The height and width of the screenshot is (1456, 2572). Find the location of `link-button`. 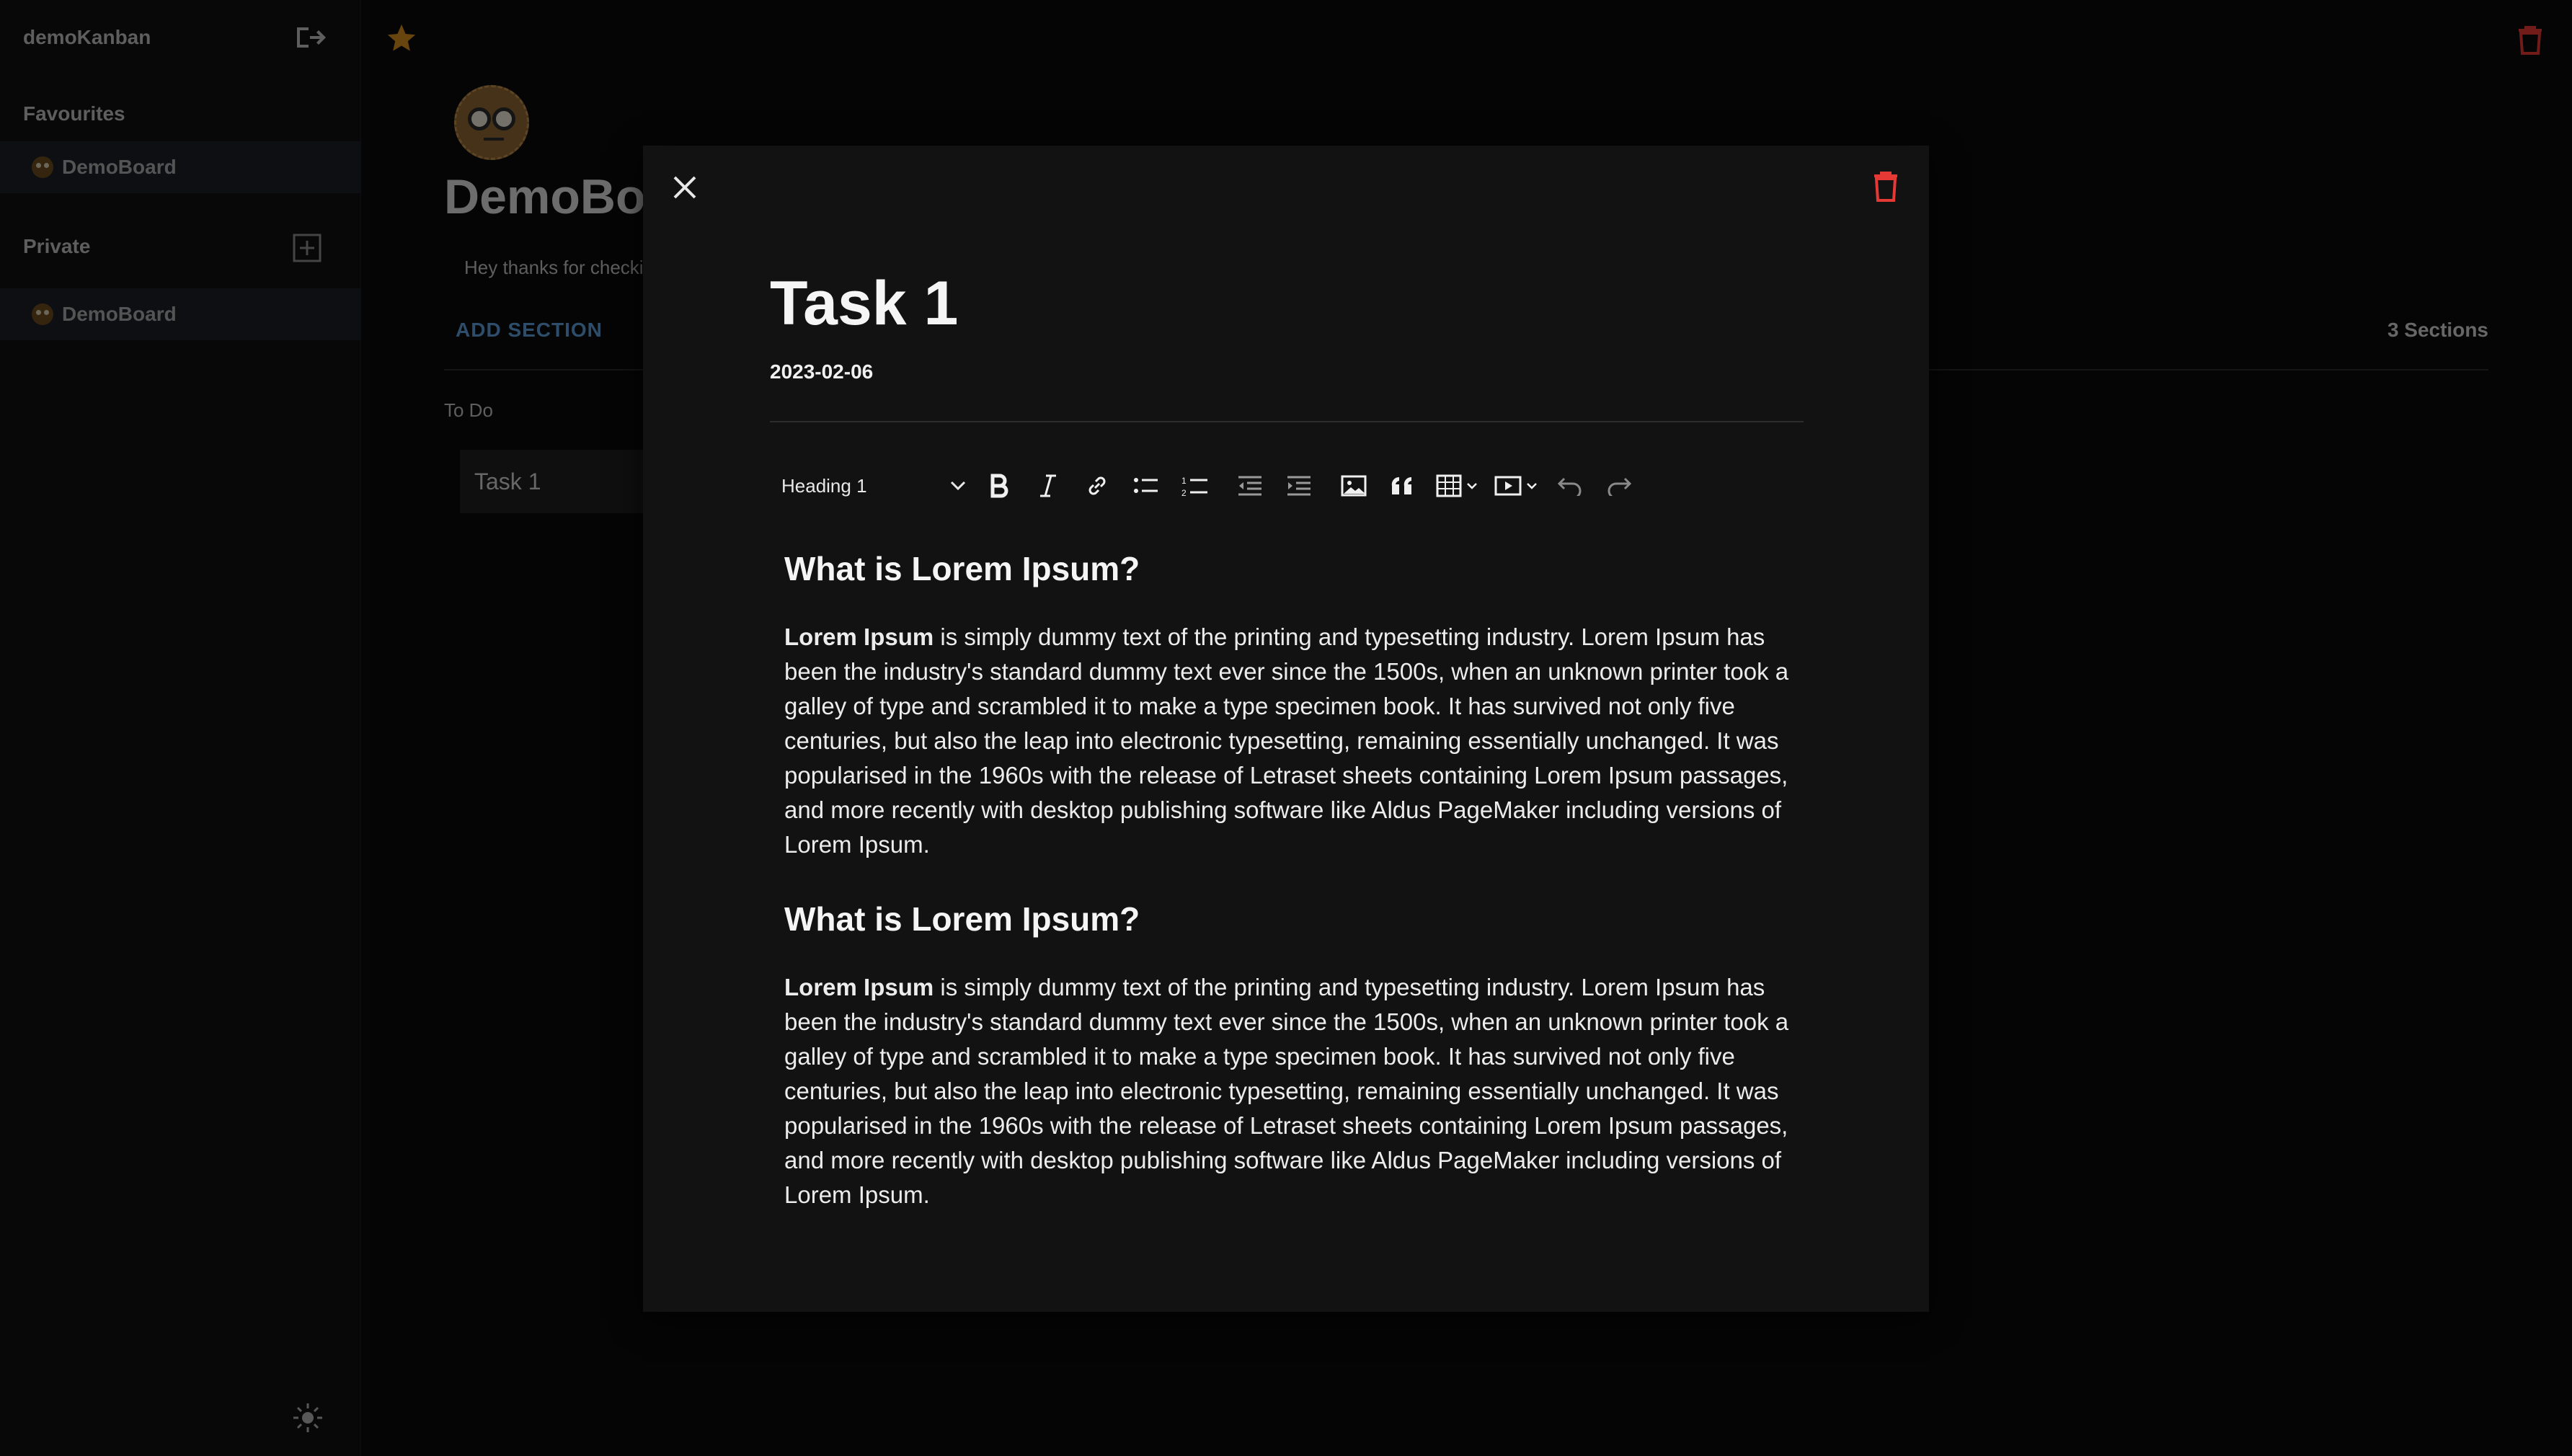

link-button is located at coordinates (1097, 486).